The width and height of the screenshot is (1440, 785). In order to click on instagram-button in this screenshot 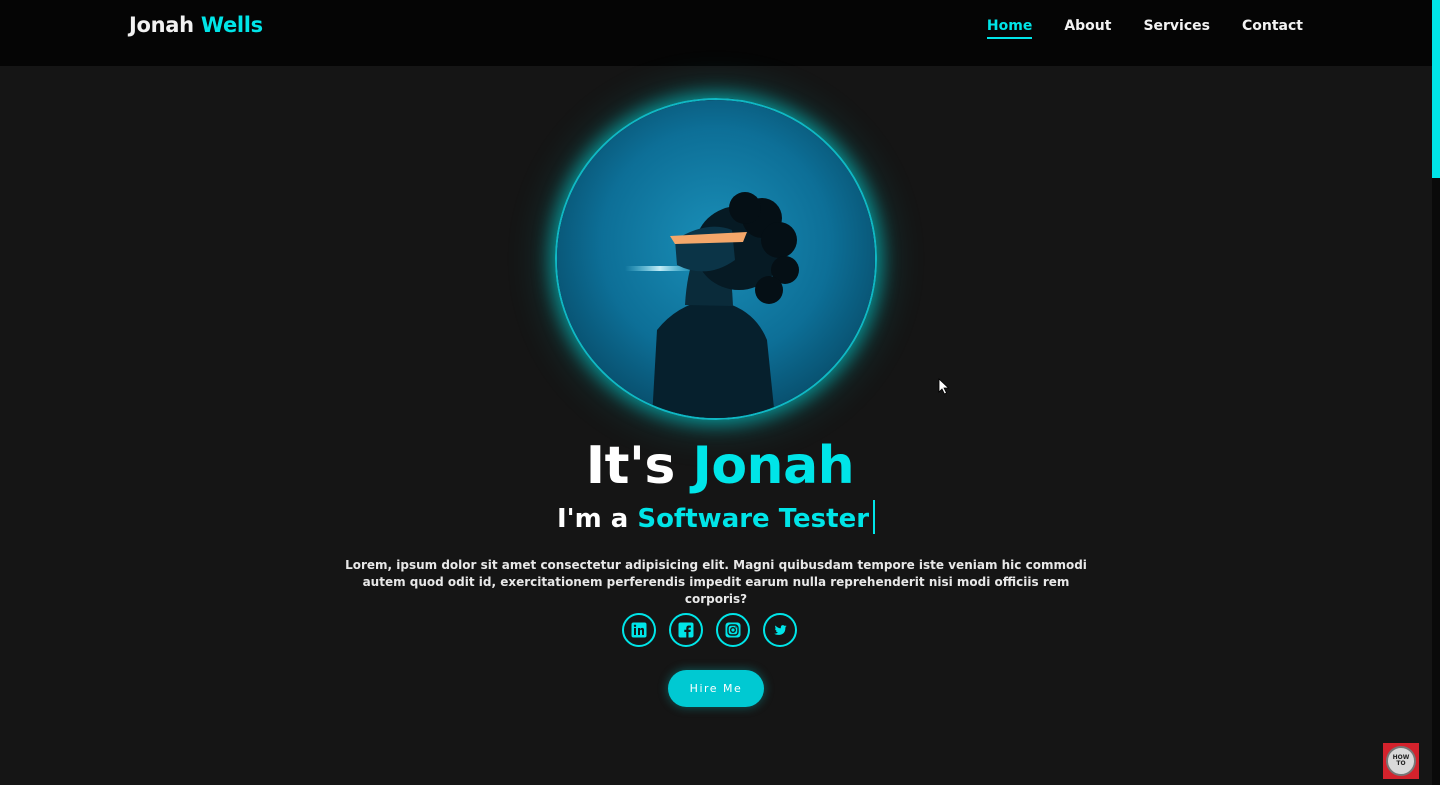, I will do `click(733, 630)`.